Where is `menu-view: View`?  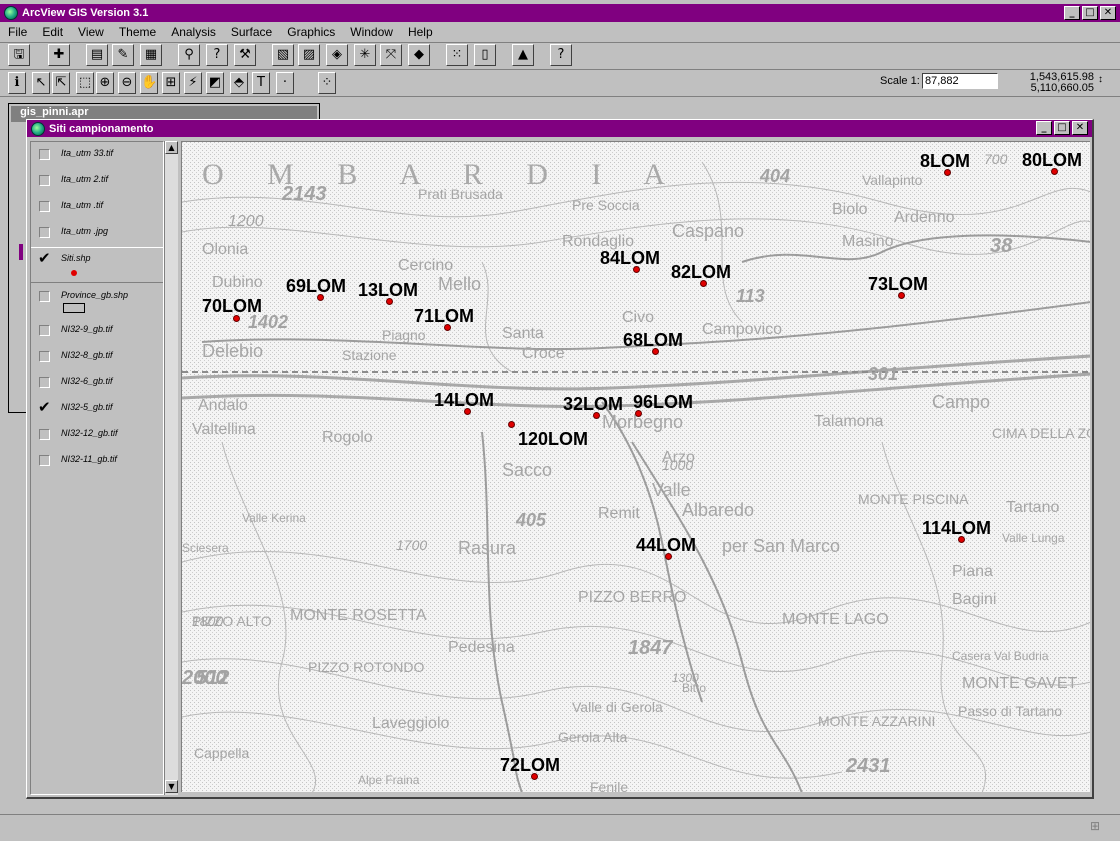 menu-view: View is located at coordinates (90, 33).